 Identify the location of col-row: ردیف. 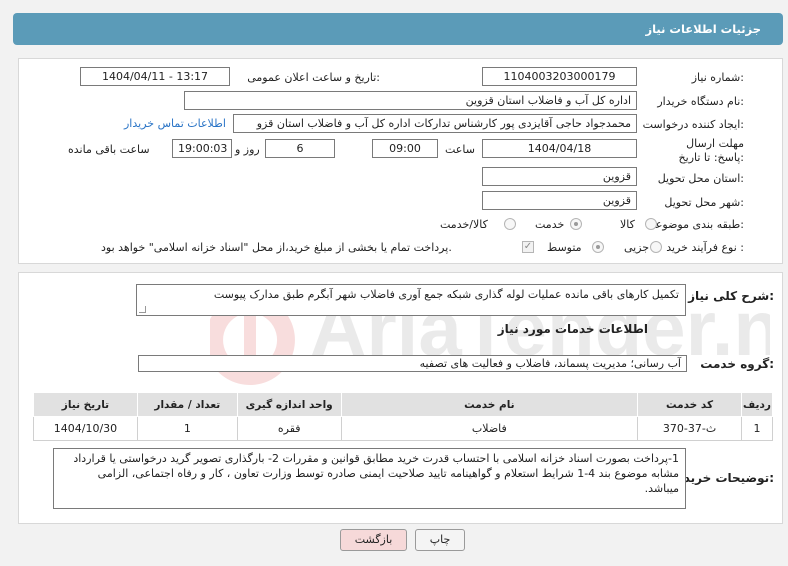
(757, 404).